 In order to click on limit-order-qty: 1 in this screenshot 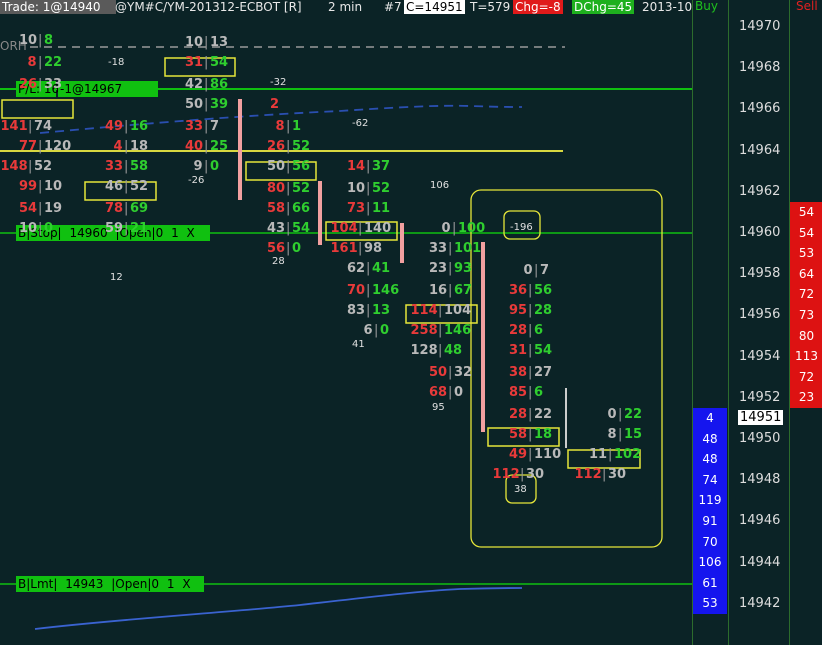, I will do `click(171, 584)`.